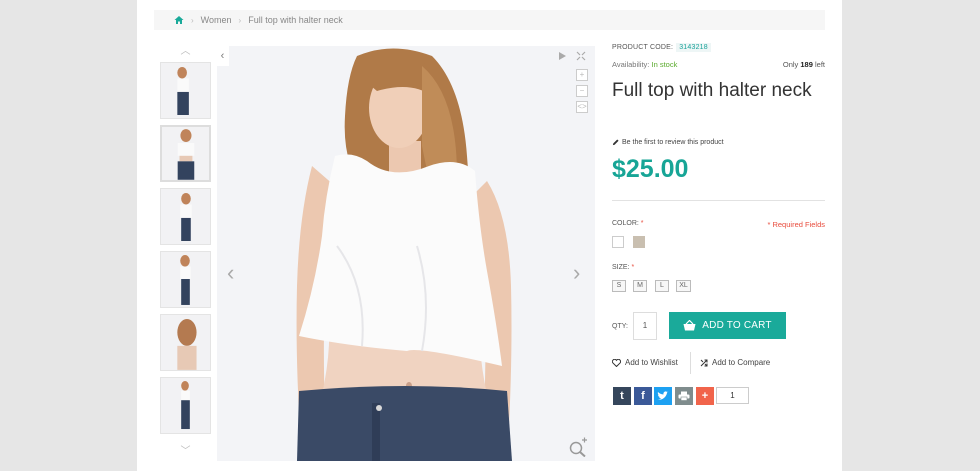 The image size is (980, 471). What do you see at coordinates (790, 64) in the screenshot?
I see `only-prefix: Only` at bounding box center [790, 64].